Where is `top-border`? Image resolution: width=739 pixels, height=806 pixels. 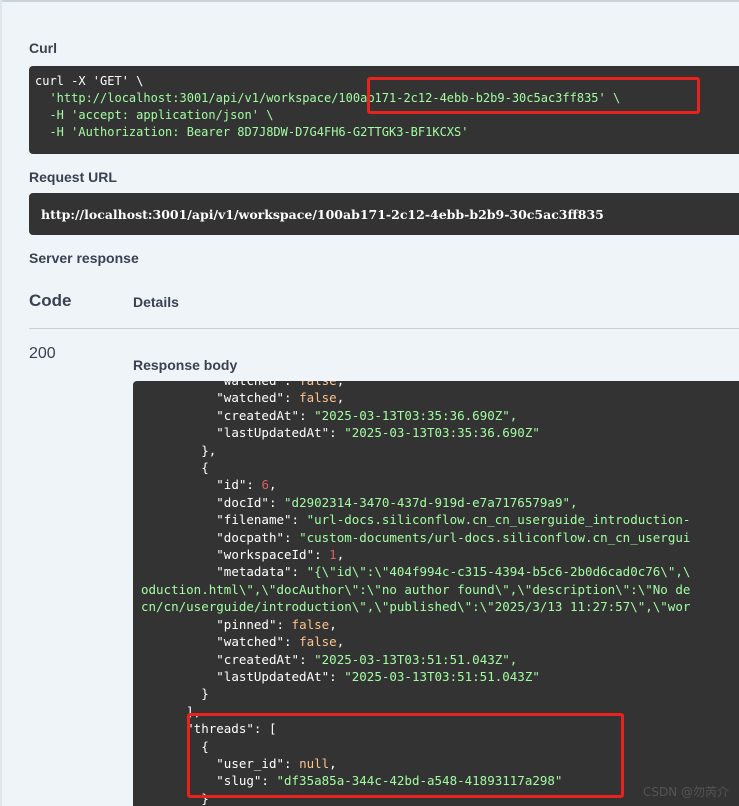
top-border is located at coordinates (369, 1).